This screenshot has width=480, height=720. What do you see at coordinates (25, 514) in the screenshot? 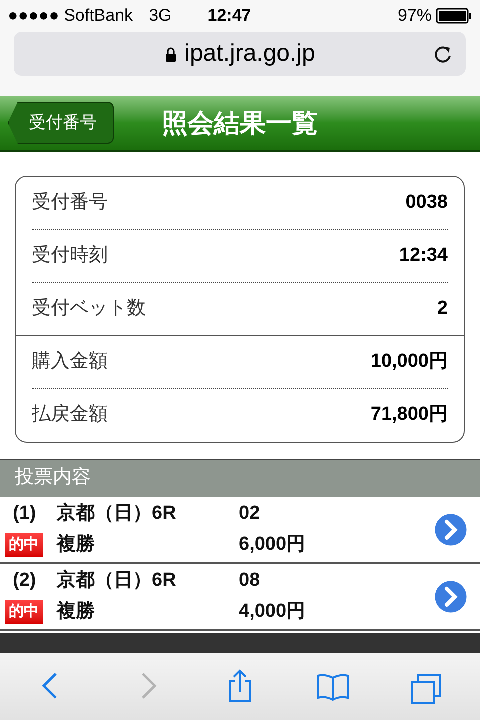
I see `bet-number: (1)` at bounding box center [25, 514].